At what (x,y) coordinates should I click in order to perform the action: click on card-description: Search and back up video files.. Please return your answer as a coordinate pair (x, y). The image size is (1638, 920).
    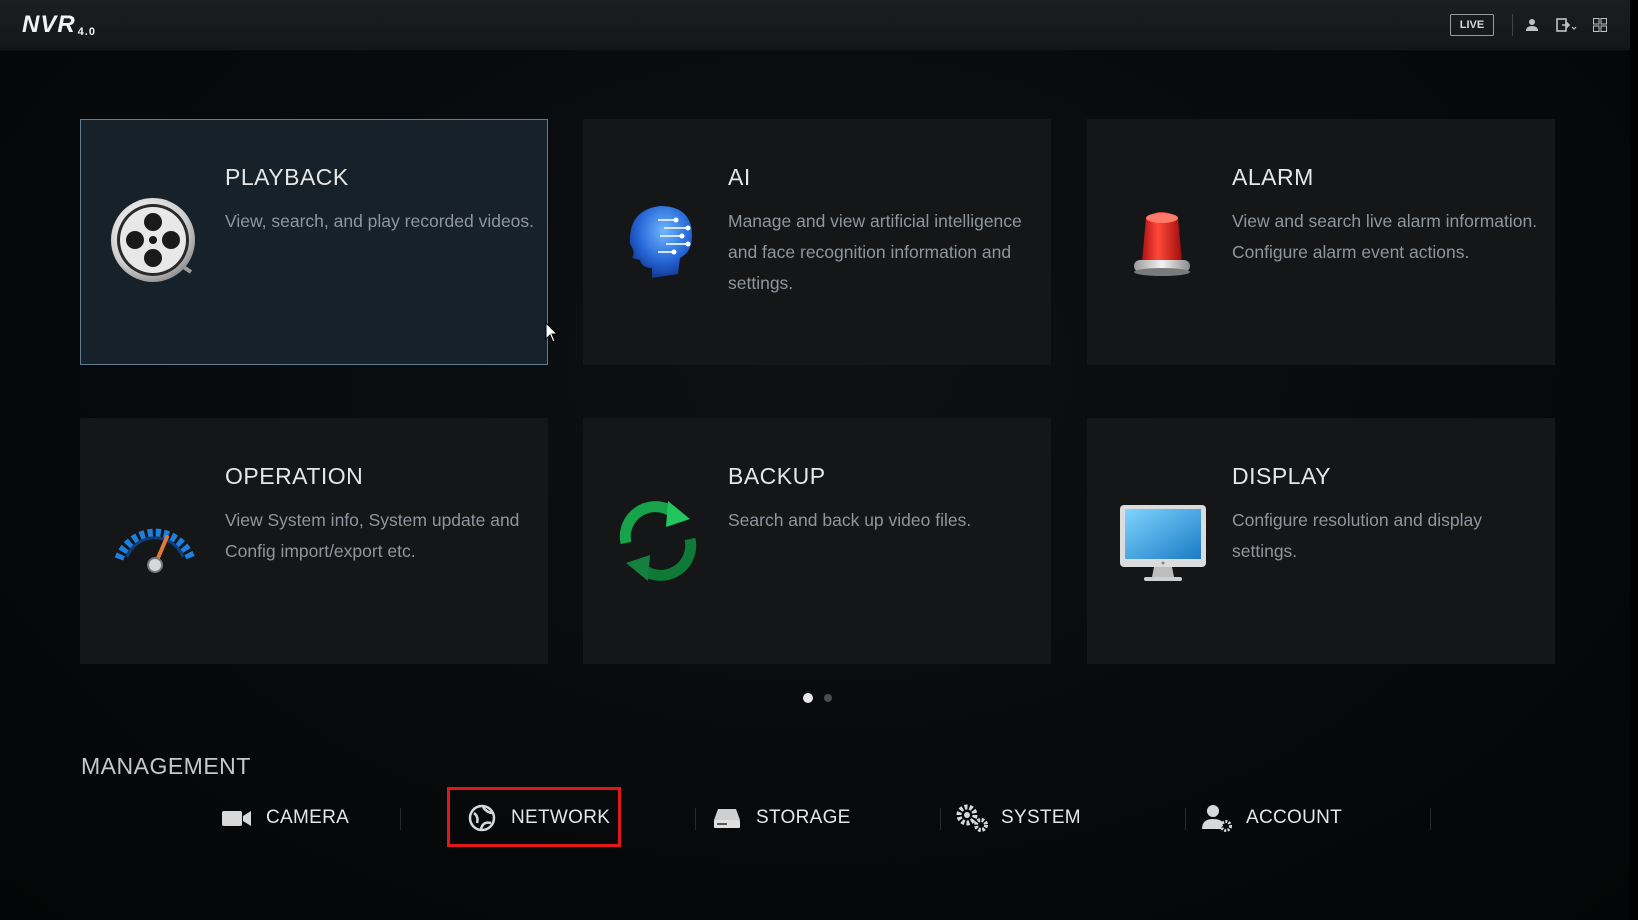
    Looking at the image, I should click on (850, 520).